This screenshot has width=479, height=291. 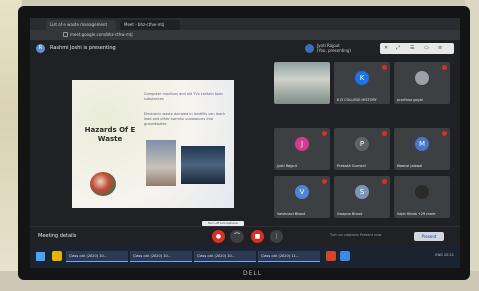 What do you see at coordinates (386, 48) in the screenshot?
I see `pin-icon: ✕` at bounding box center [386, 48].